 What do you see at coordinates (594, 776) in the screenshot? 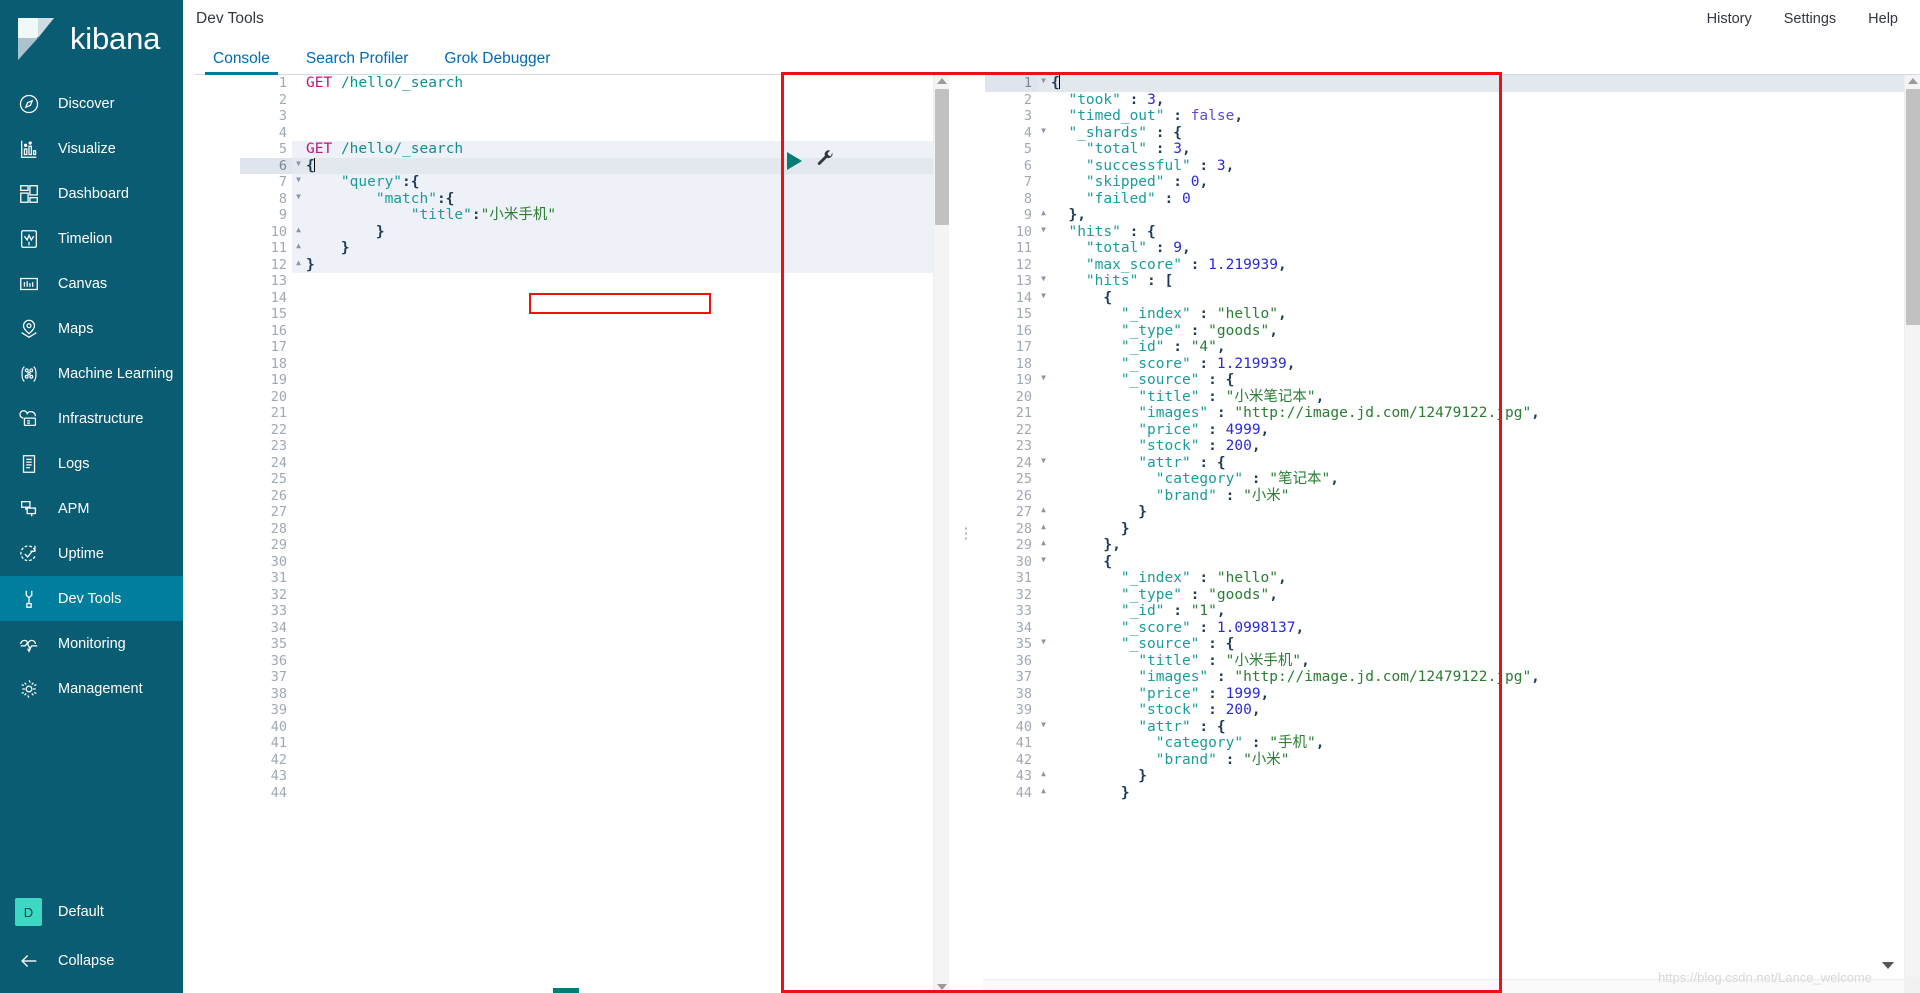
I see `code-line: 43` at bounding box center [594, 776].